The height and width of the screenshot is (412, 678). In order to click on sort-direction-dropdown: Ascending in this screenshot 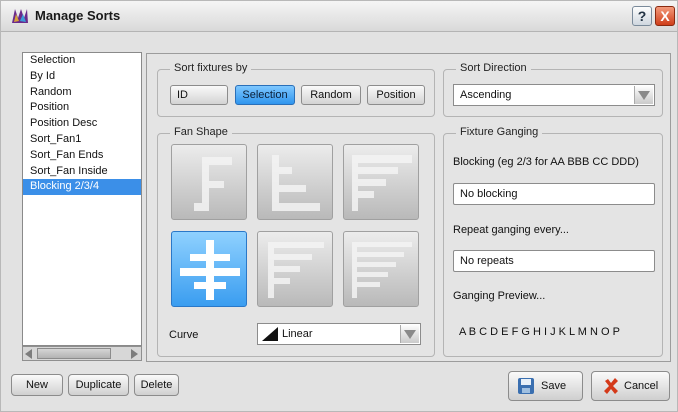, I will do `click(554, 95)`.